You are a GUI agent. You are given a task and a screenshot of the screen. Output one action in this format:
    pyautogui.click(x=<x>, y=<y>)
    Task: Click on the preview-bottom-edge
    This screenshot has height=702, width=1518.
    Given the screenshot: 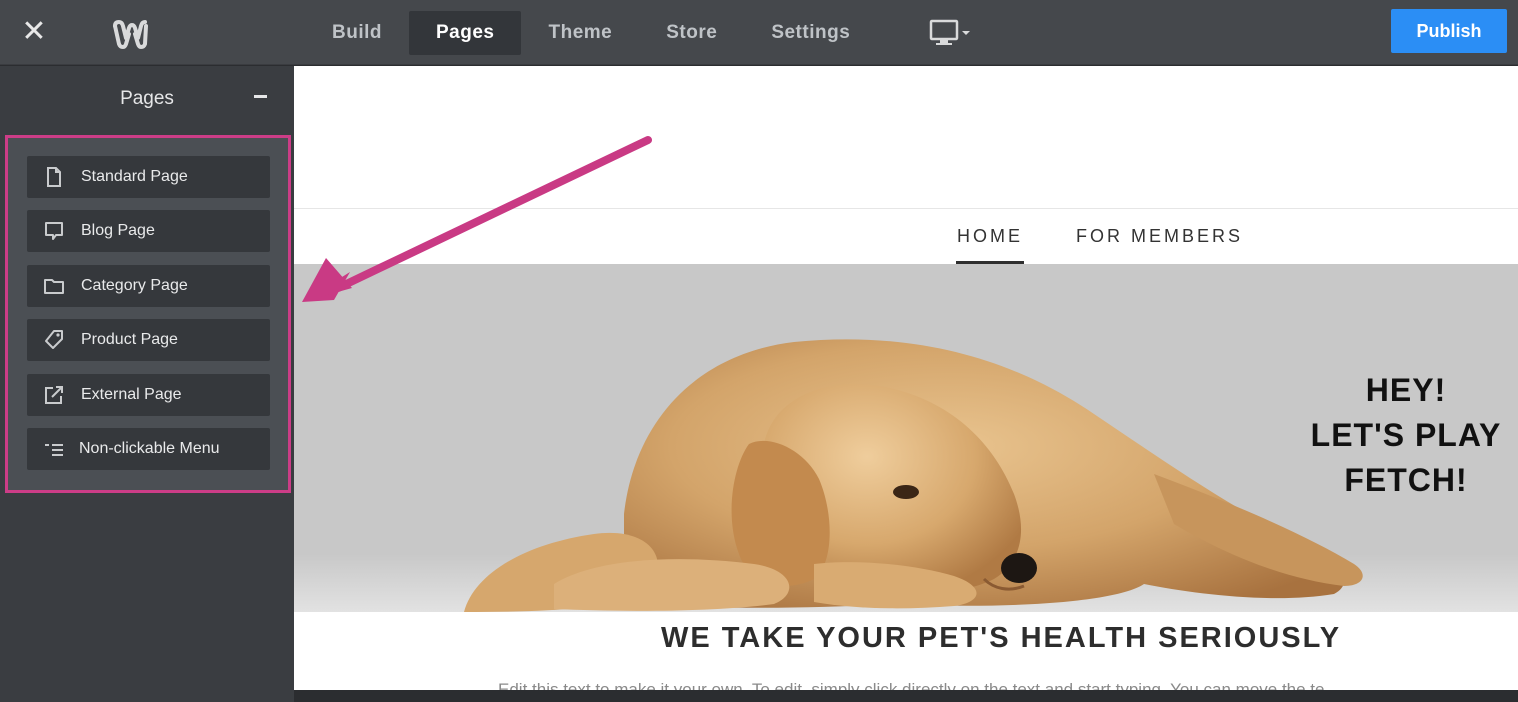 What is the action you would take?
    pyautogui.click(x=906, y=696)
    